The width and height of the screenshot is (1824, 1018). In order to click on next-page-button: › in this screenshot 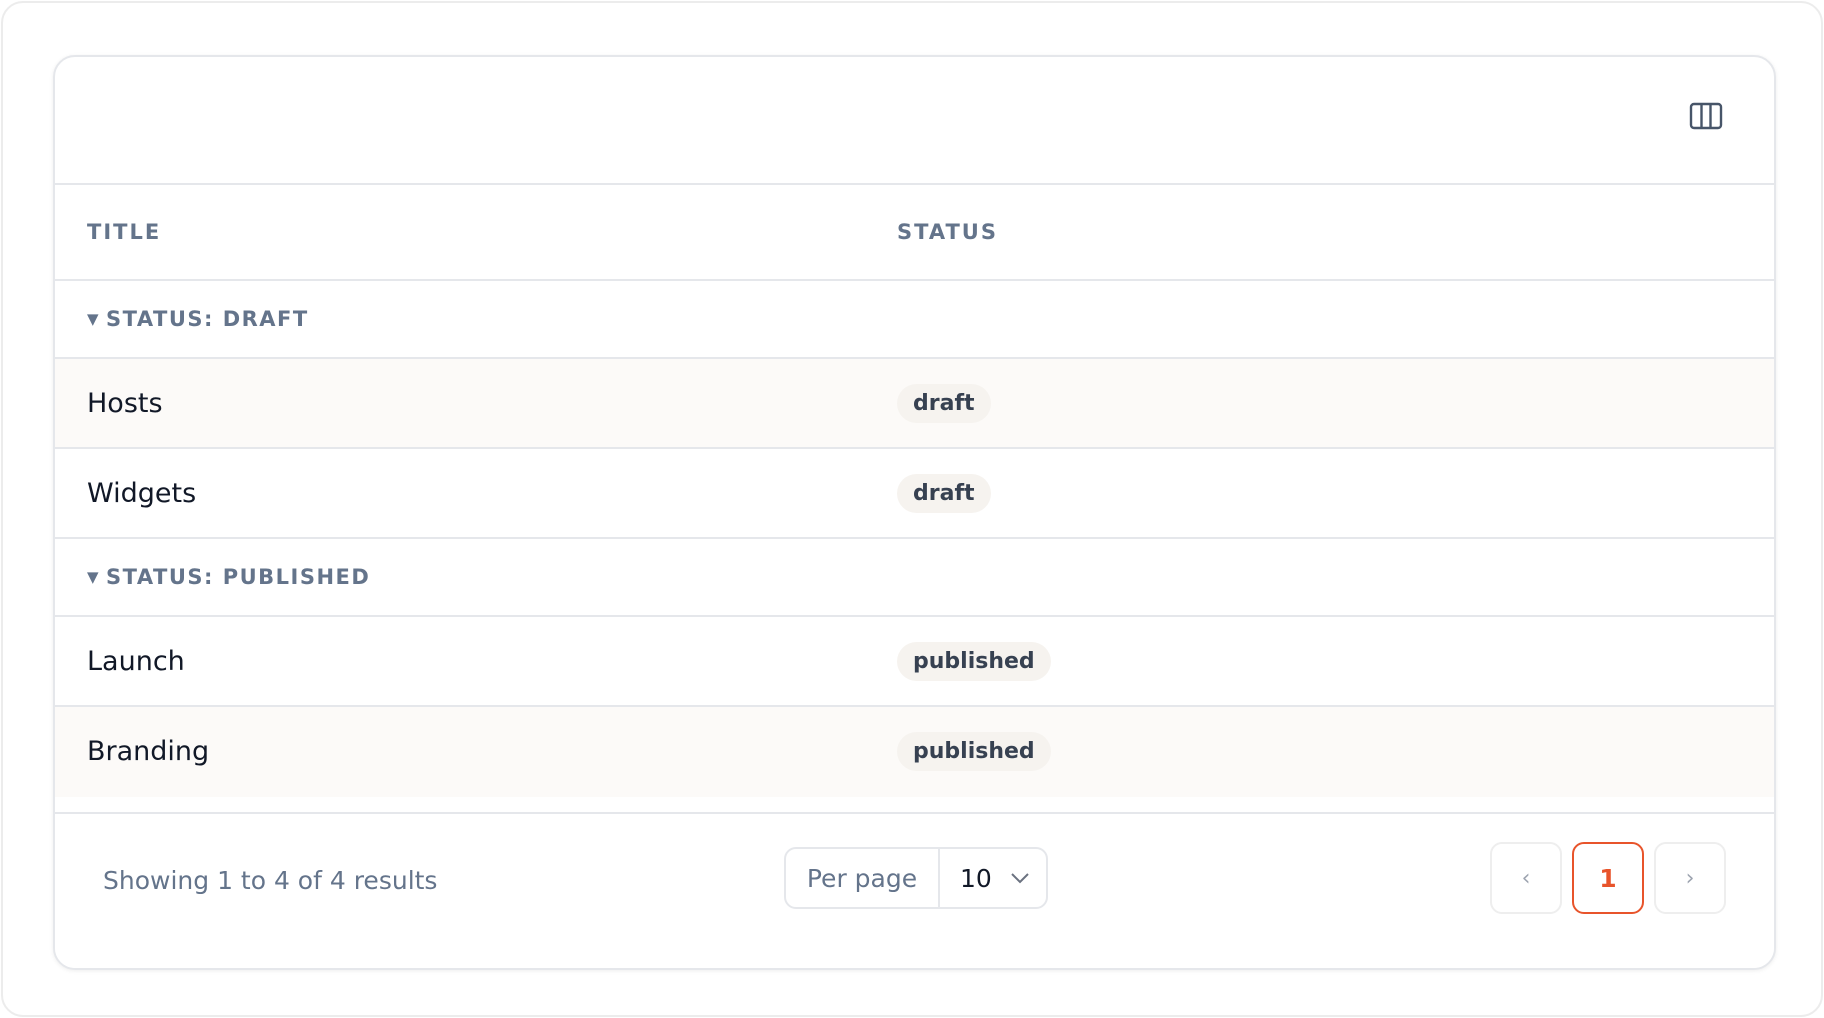, I will do `click(1690, 878)`.